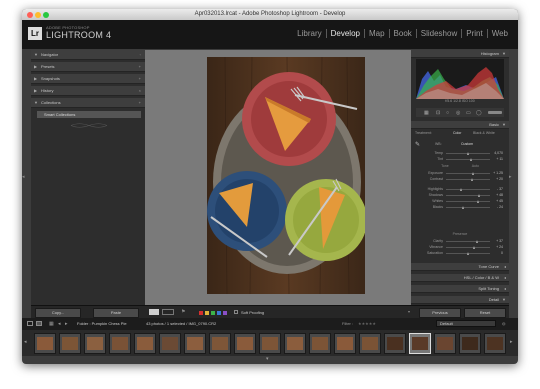 Image resolution: width=540 pixels, height=389 pixels. Describe the element at coordinates (485, 313) in the screenshot. I see `reset-button: Reset` at that location.